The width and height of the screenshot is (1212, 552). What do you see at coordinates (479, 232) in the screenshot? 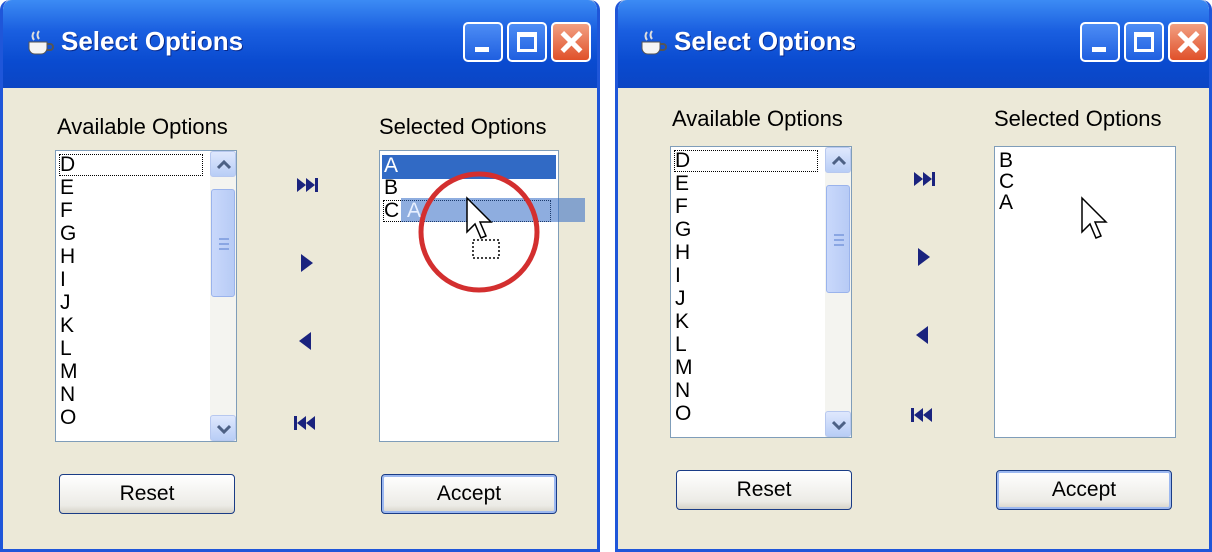
I see `highlight-circle` at bounding box center [479, 232].